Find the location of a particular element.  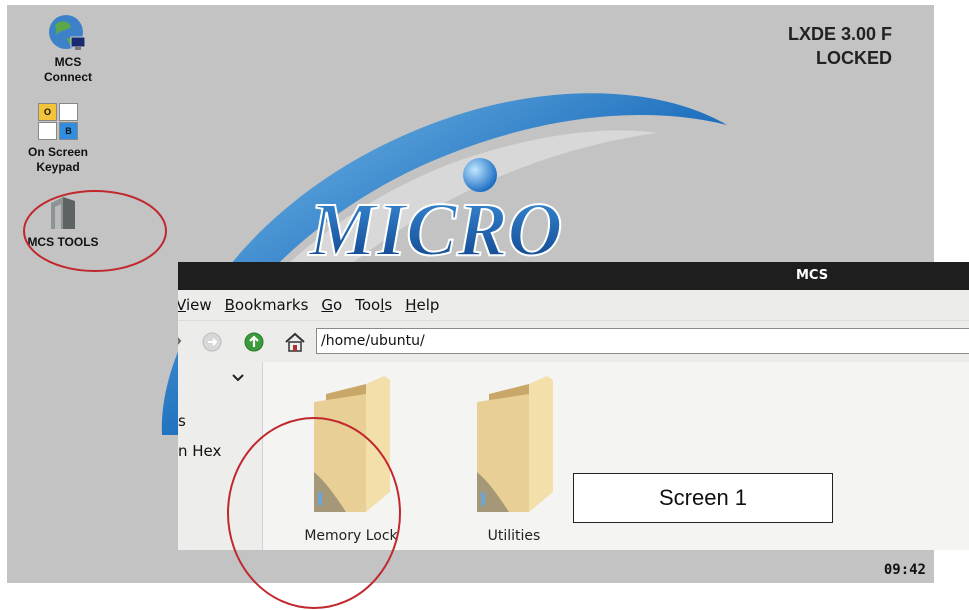

version-info: LXDE 3.00 F LOCKED is located at coordinates (840, 46).